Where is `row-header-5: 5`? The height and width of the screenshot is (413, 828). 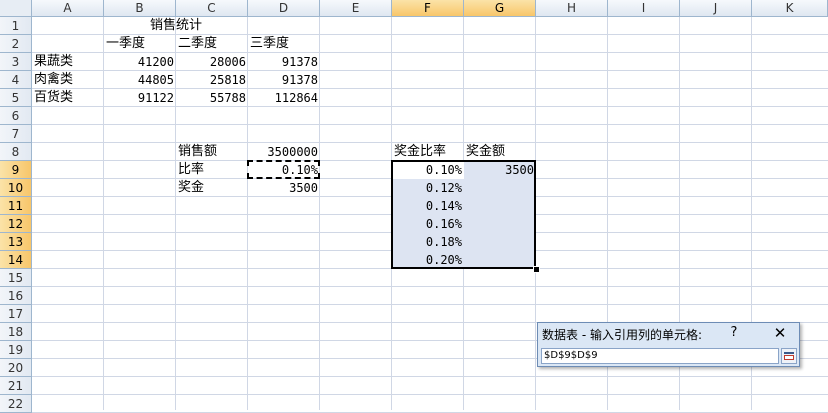
row-header-5: 5 is located at coordinates (16, 98).